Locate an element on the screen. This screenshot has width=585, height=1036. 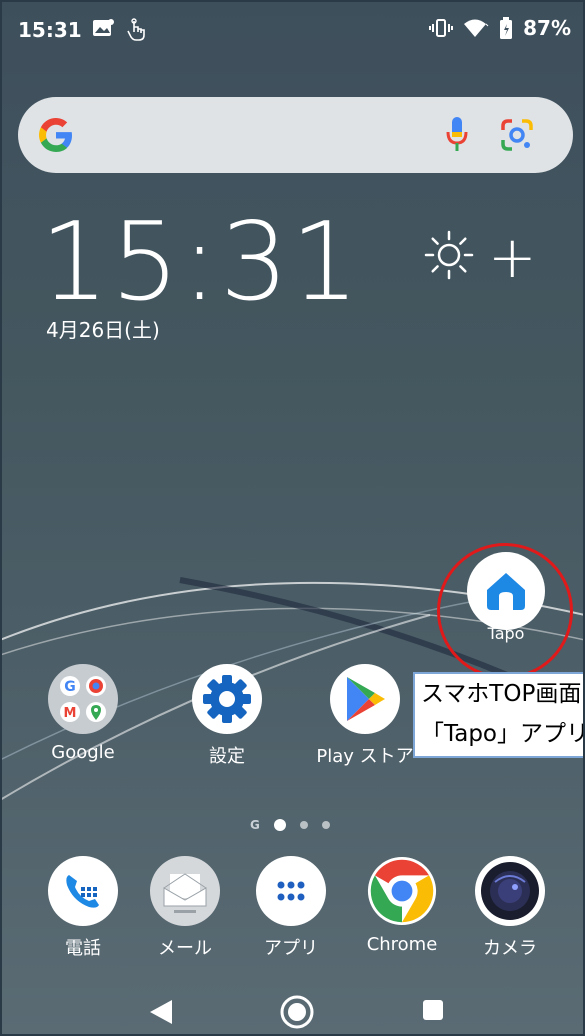
settings-gear-icon is located at coordinates (227, 699).